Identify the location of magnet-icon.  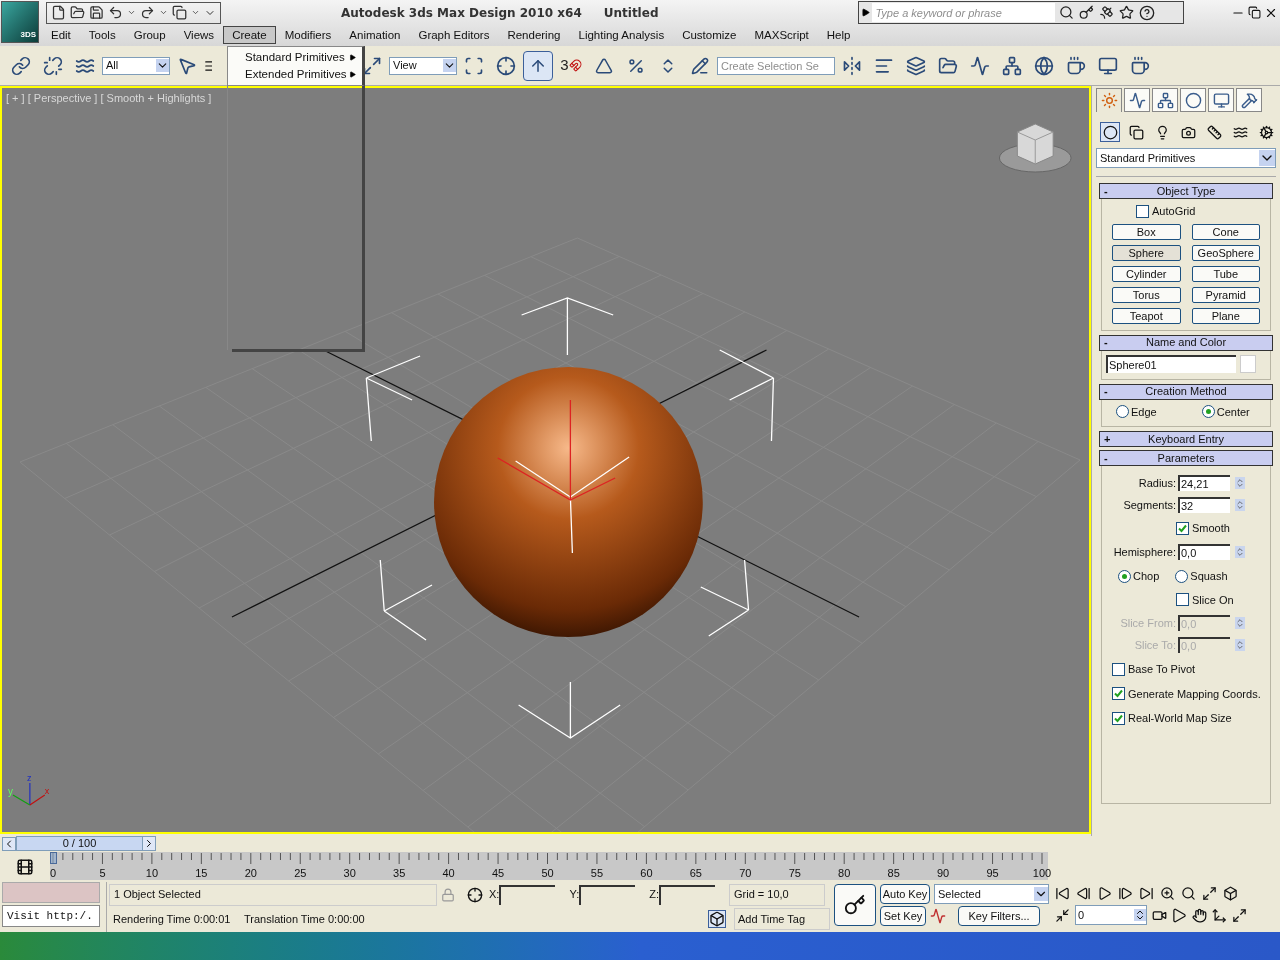
(575, 65).